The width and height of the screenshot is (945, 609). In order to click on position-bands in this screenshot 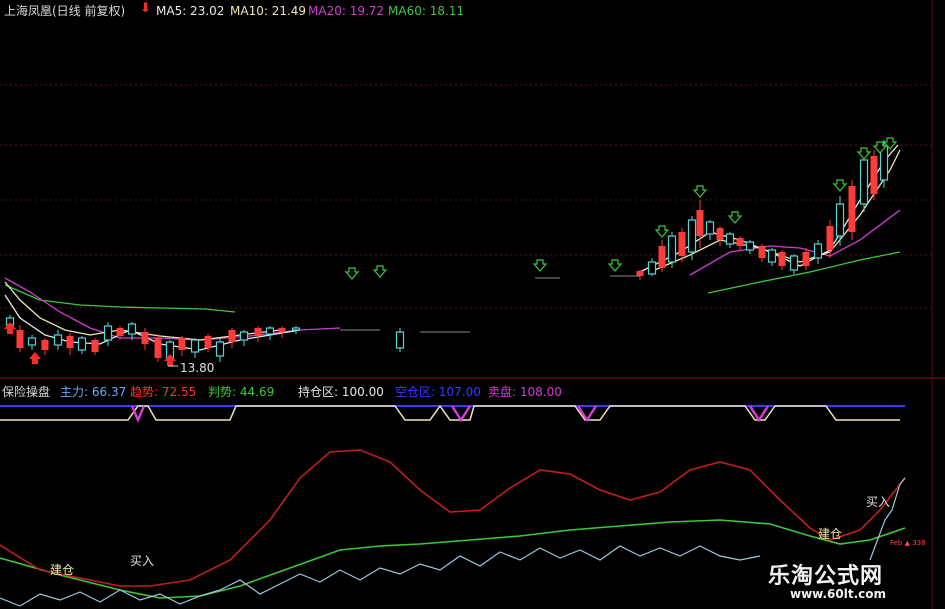, I will do `click(452, 414)`.